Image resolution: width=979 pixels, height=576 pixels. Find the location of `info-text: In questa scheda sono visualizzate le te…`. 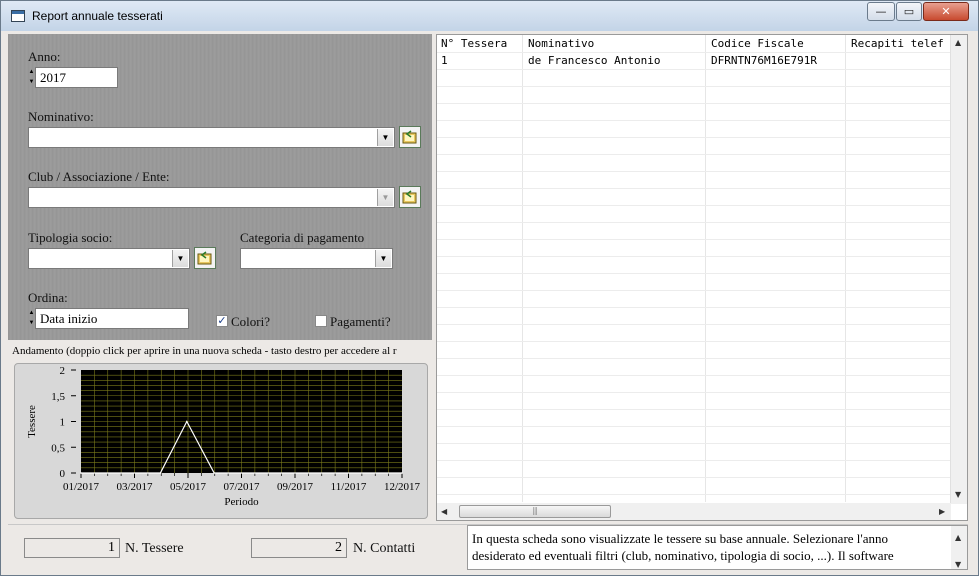

info-text: In questa scheda sono visualizzate le te… is located at coordinates (683, 547).